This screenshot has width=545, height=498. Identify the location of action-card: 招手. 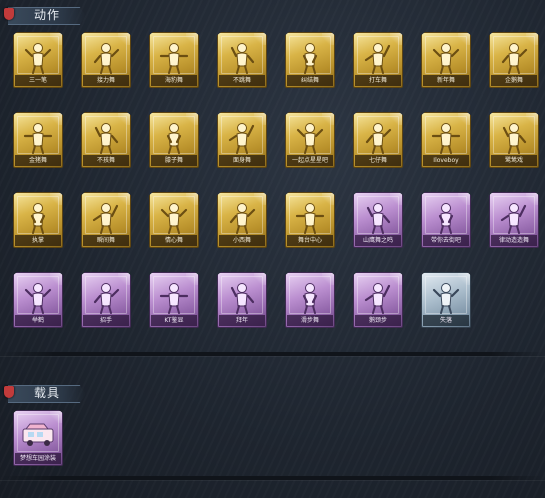
(106, 300).